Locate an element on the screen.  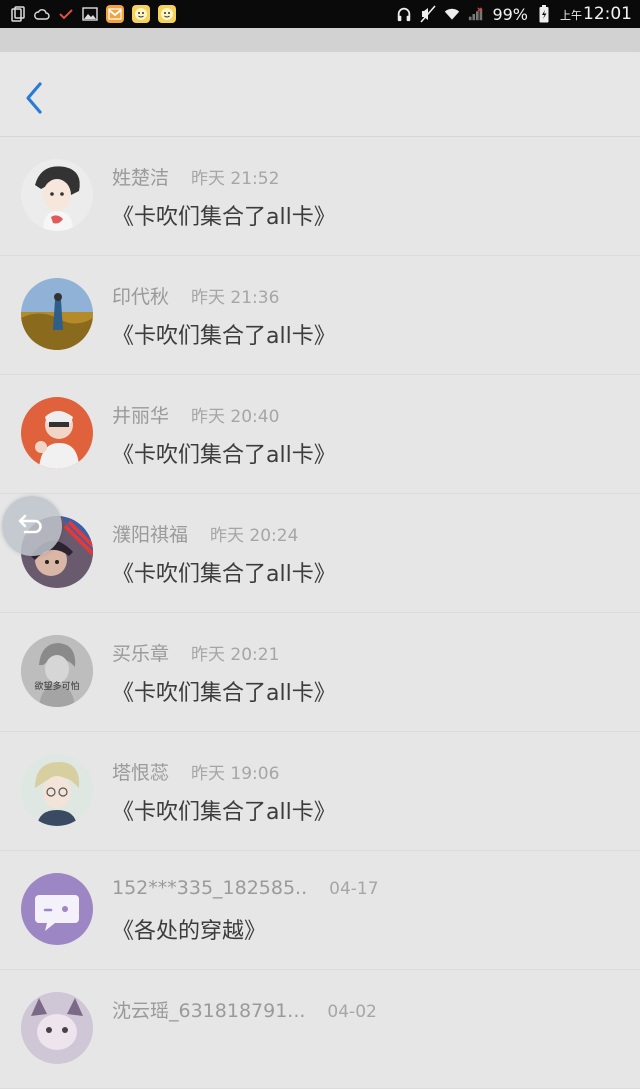
timestamp: 昨天 20:21 is located at coordinates (235, 655).